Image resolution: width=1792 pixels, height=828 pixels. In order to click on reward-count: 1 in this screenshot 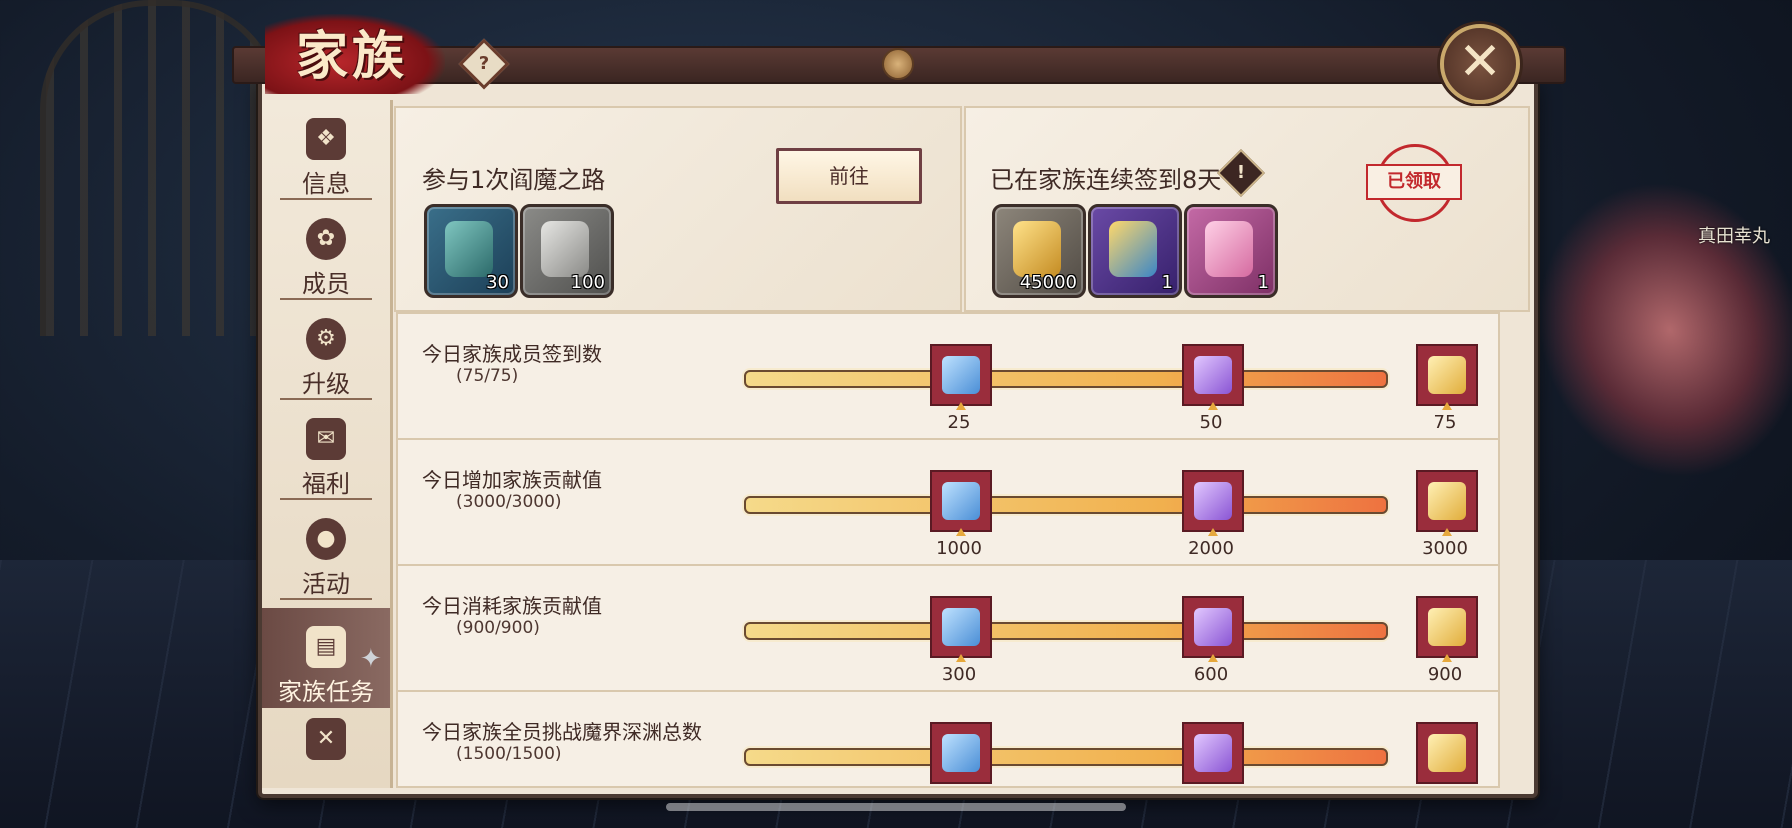, I will do `click(1263, 282)`.